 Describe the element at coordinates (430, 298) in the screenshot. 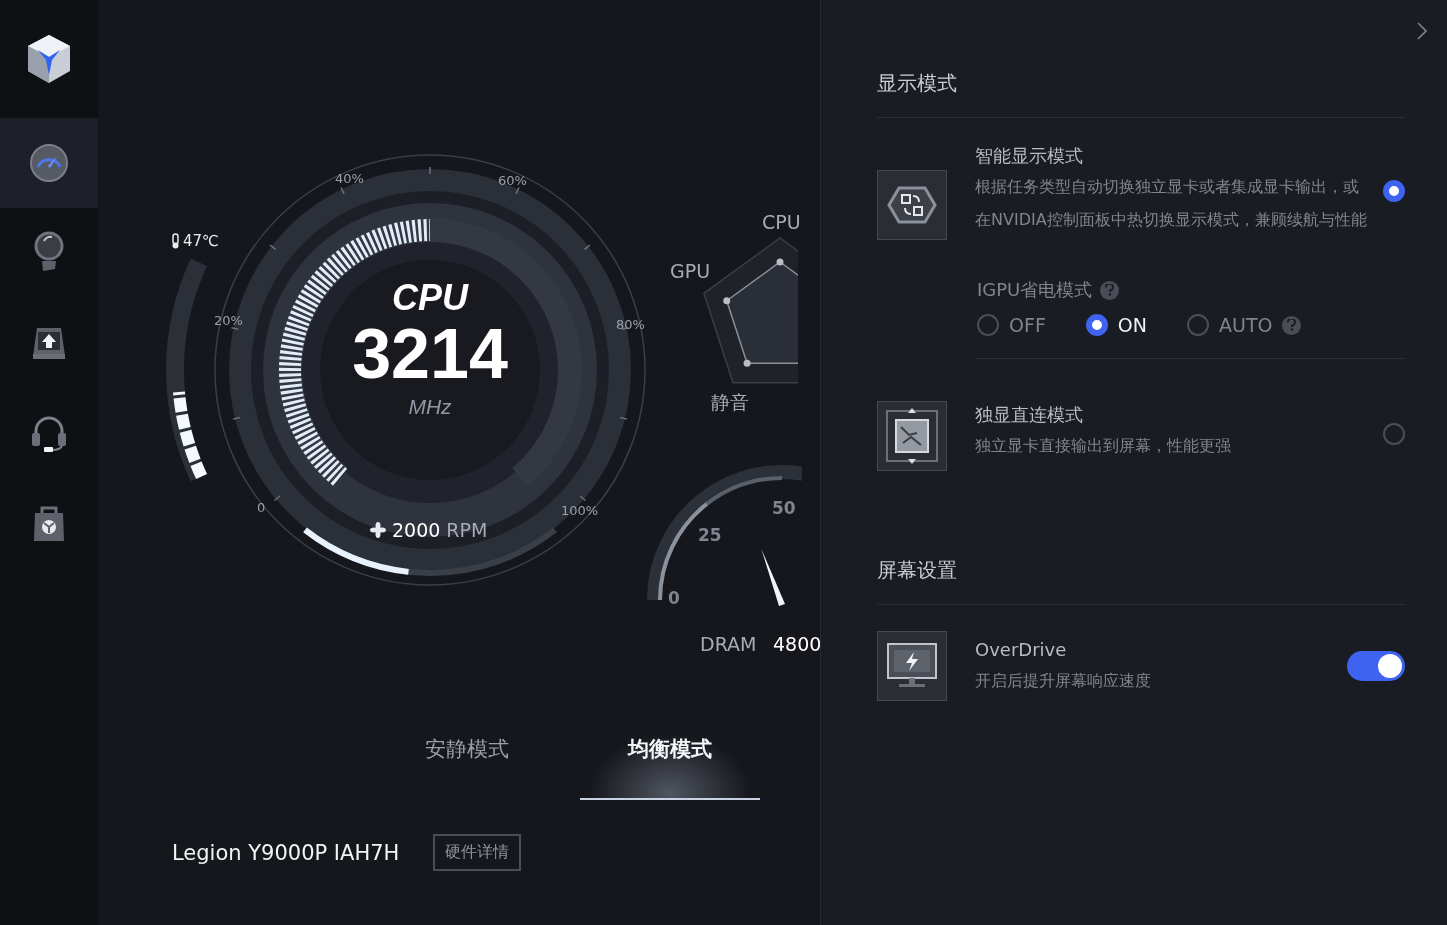

I see `gauge-title: CPU` at that location.